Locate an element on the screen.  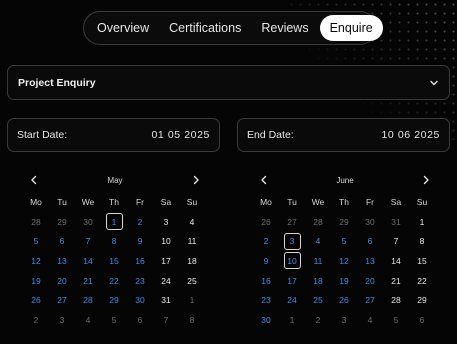
tab-enquire: Enquire is located at coordinates (351, 28).